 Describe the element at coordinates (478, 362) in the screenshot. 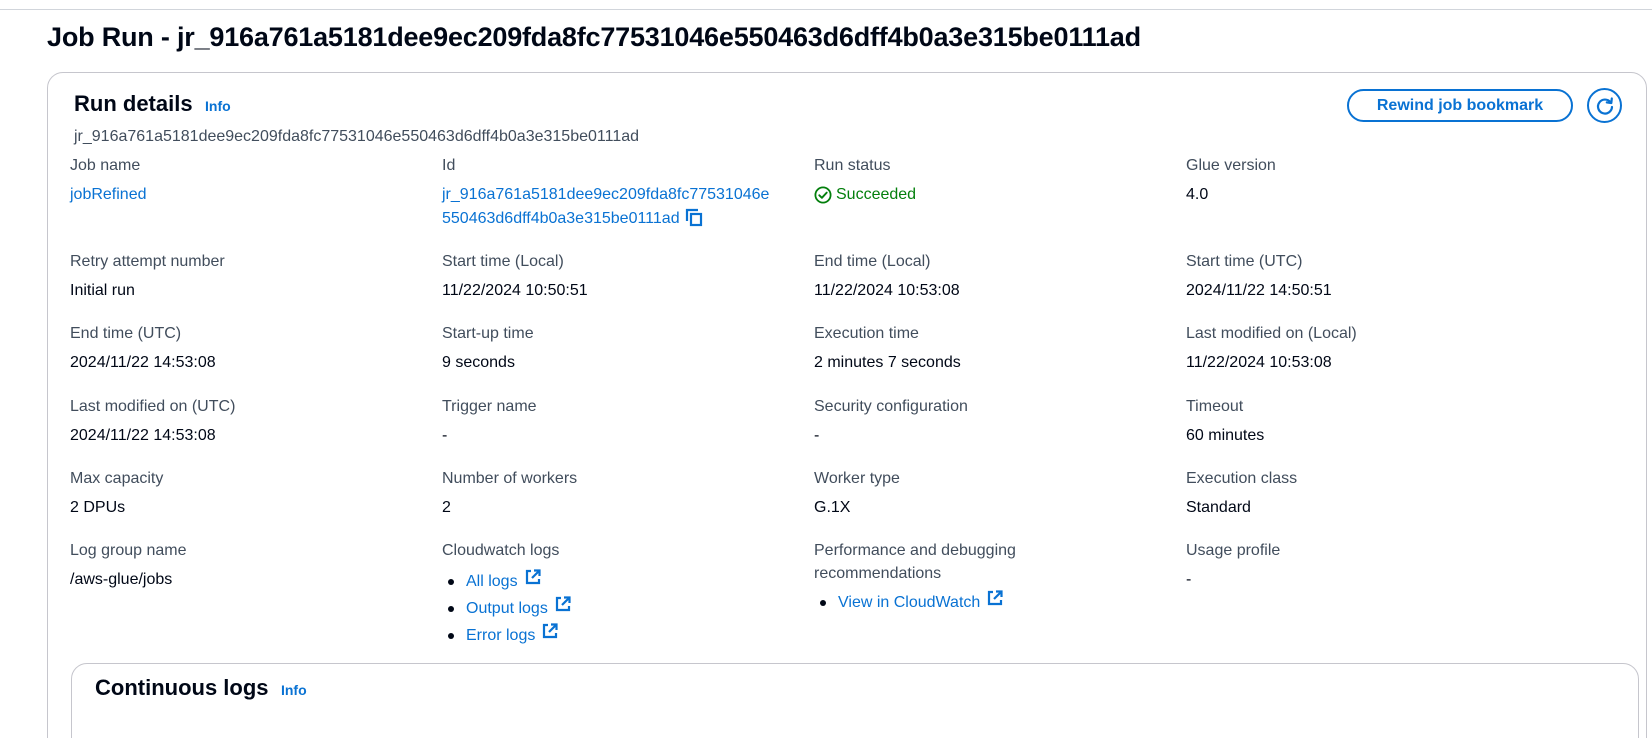

I see `startup-time-value: 9 seconds` at that location.